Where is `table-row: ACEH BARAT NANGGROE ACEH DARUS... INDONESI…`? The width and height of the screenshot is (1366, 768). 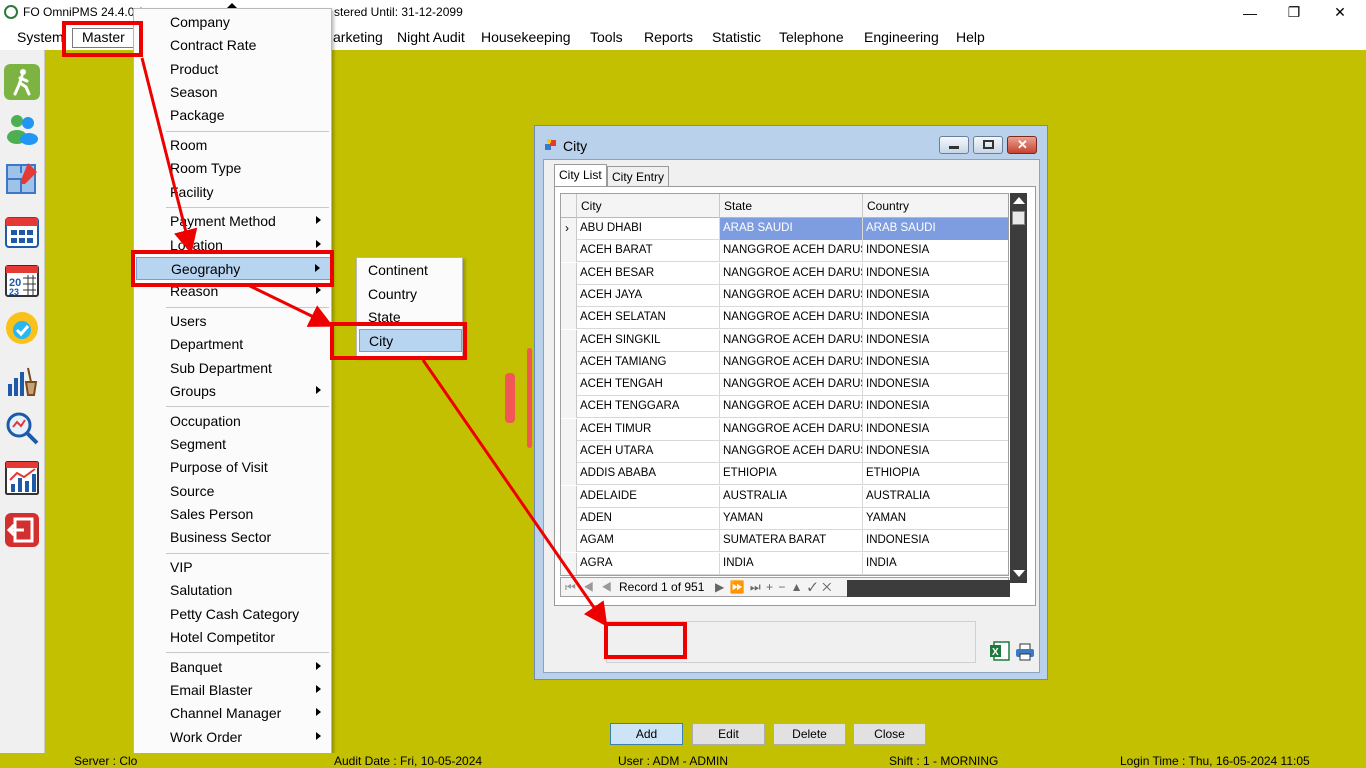 table-row: ACEH BARAT NANGGROE ACEH DARUS... INDONESI… is located at coordinates (784, 251).